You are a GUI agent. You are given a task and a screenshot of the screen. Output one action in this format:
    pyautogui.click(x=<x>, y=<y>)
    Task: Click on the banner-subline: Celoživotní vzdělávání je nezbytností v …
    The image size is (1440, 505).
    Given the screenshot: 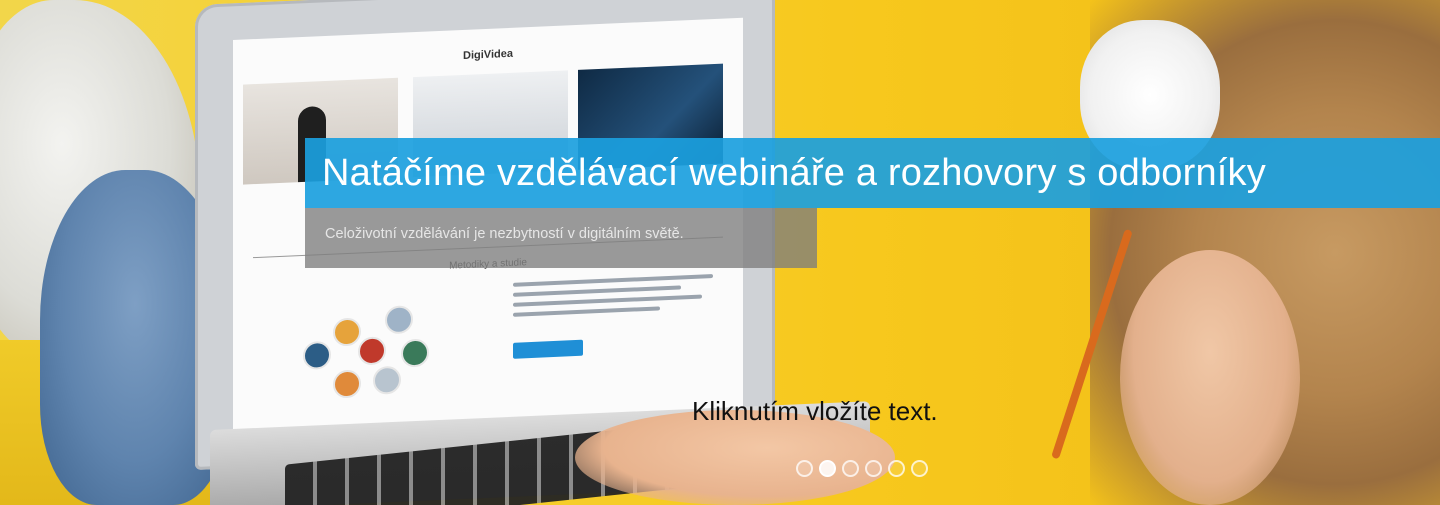 What is the action you would take?
    pyautogui.click(x=504, y=234)
    